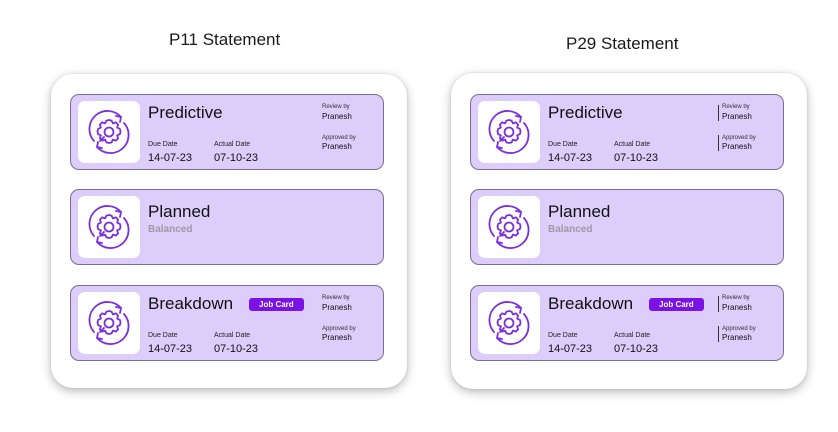  I want to click on panel-title-p29: P29 Statement, so click(622, 43).